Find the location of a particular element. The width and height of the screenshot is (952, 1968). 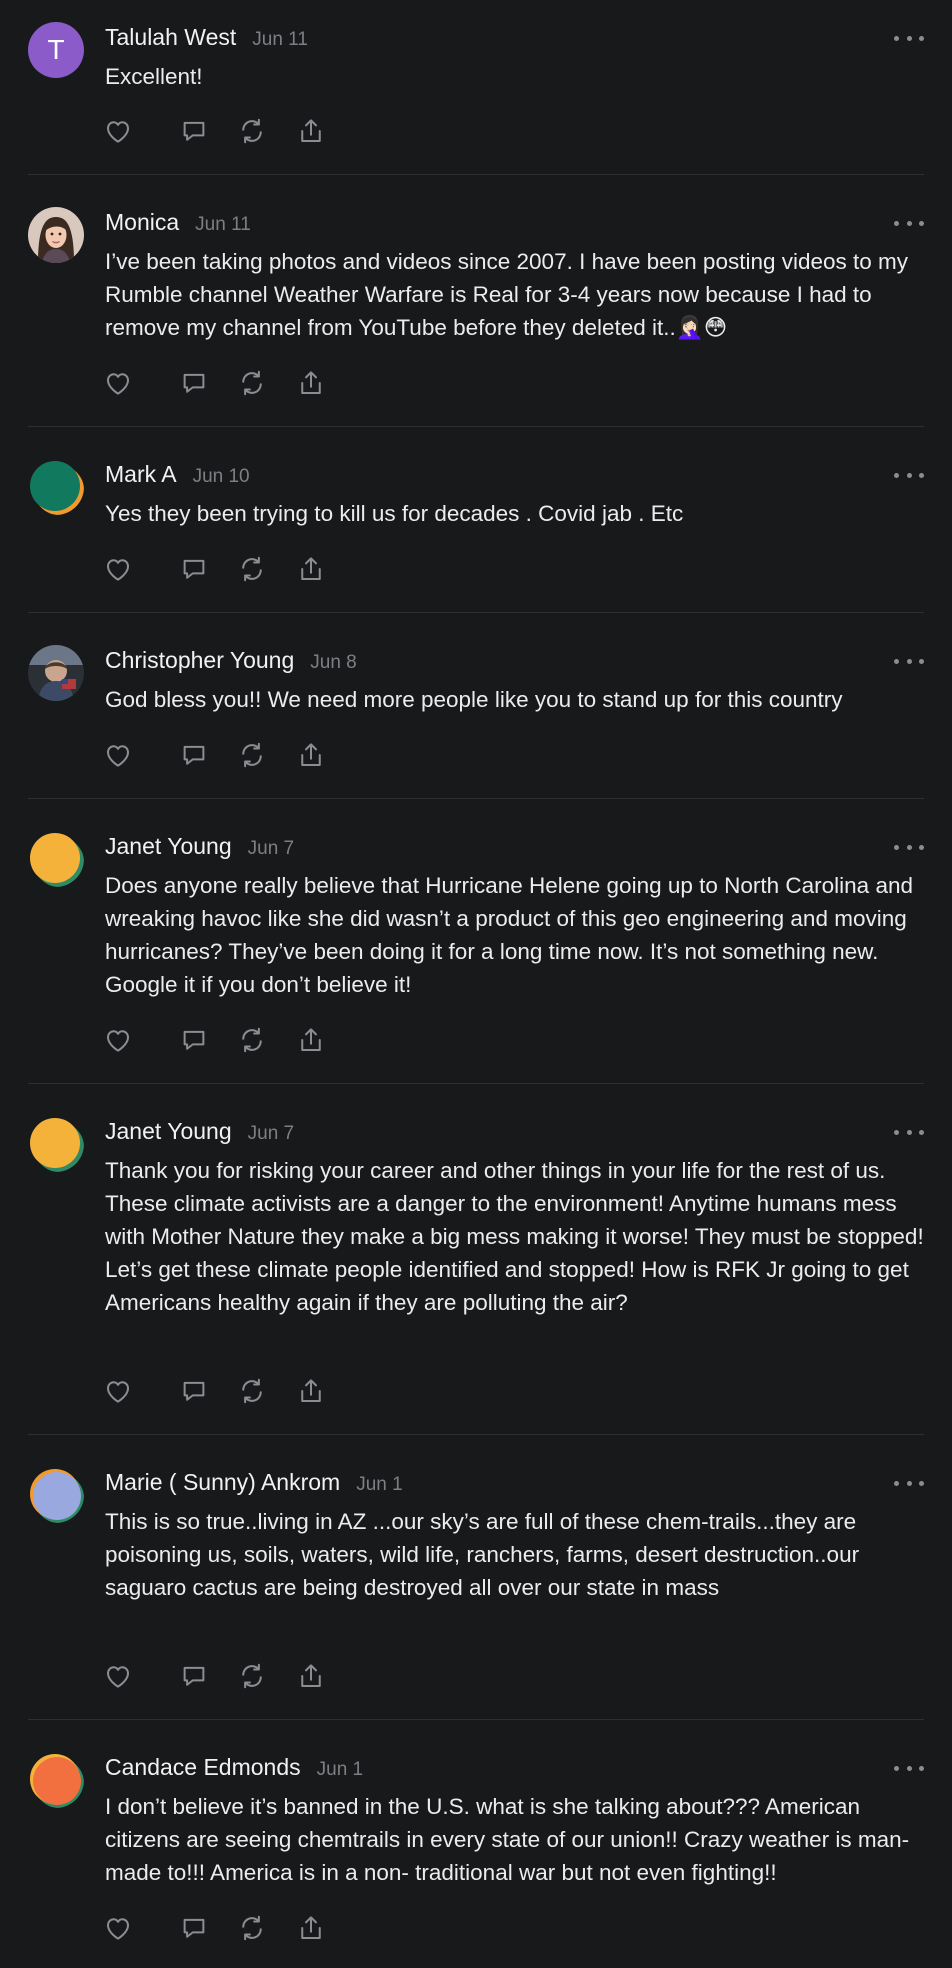

comment-header: Candace Edmonds Jun 1 is located at coordinates (234, 1767).